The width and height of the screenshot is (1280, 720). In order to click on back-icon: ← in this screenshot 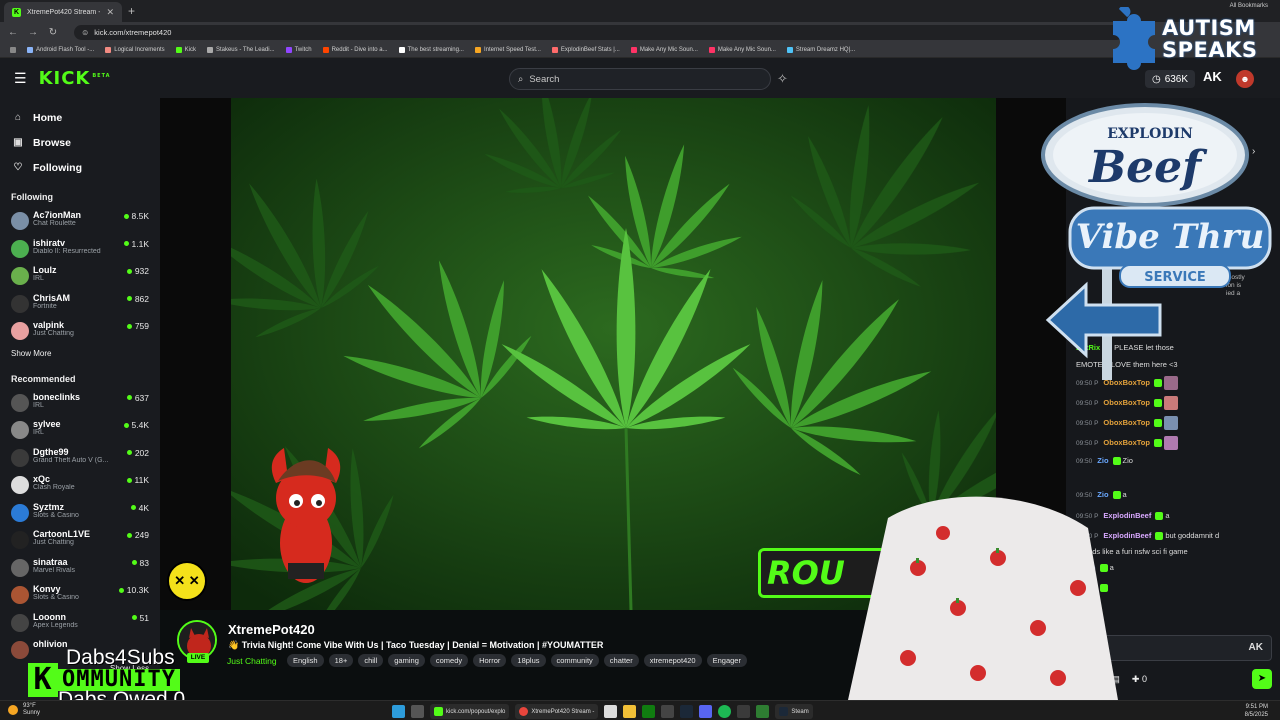, I will do `click(13, 32)`.